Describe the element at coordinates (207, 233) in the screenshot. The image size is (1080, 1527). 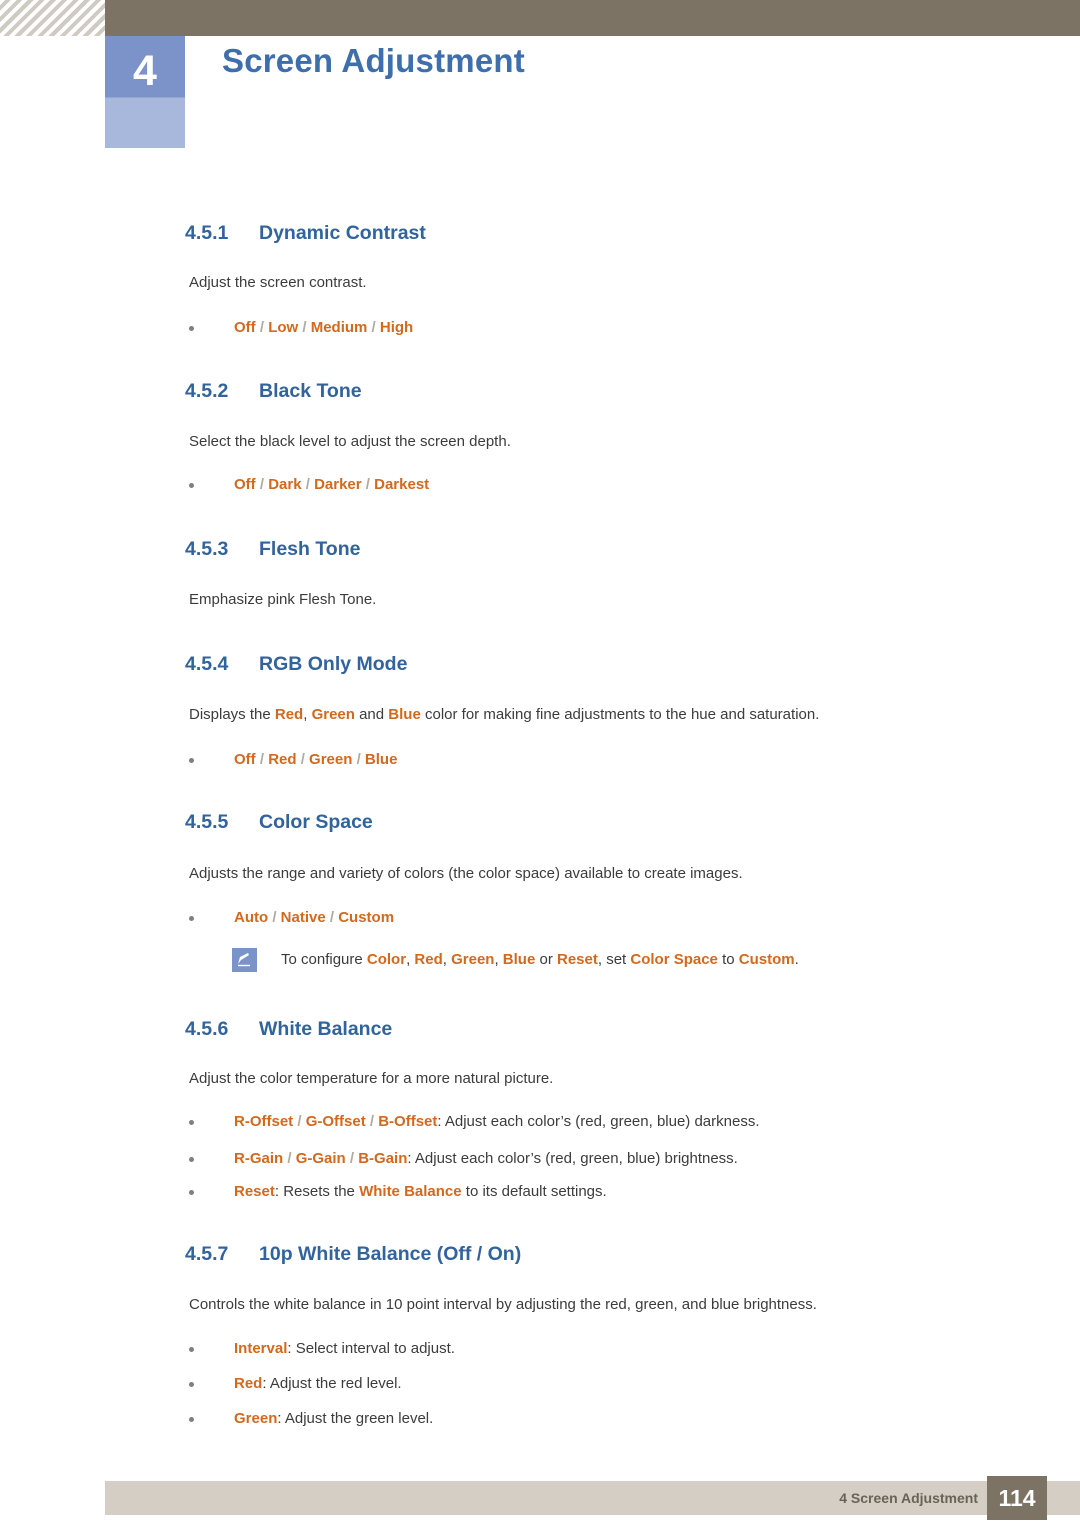
I see `heading-number: 4.5.1` at that location.